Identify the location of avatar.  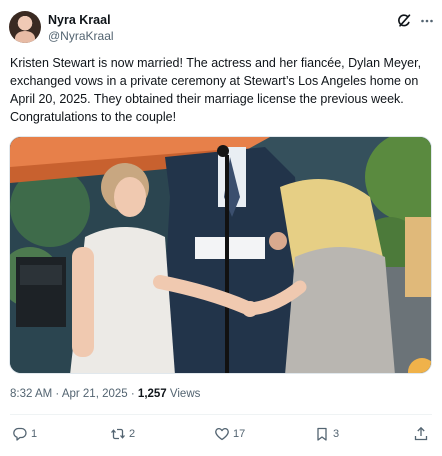
(25, 27).